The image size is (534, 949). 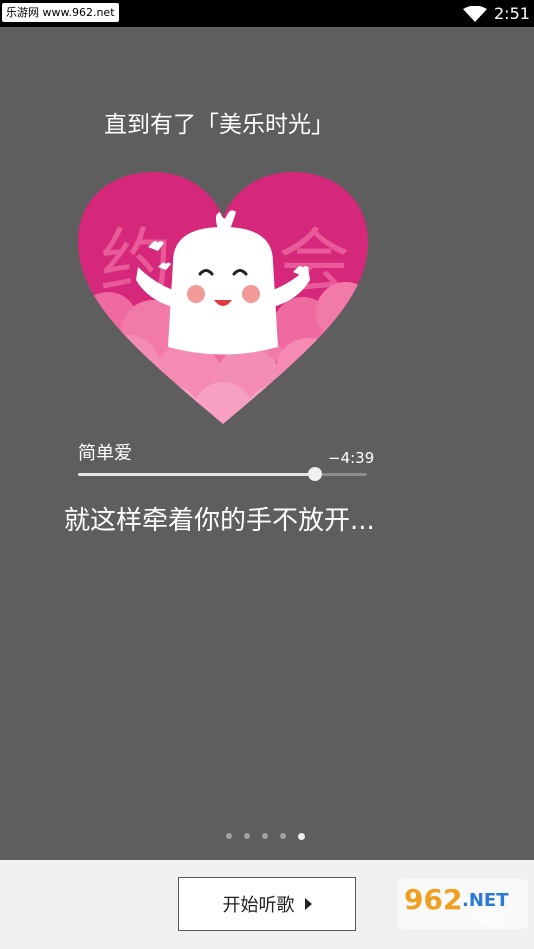 I want to click on time-remaining: −4:39, so click(x=351, y=458).